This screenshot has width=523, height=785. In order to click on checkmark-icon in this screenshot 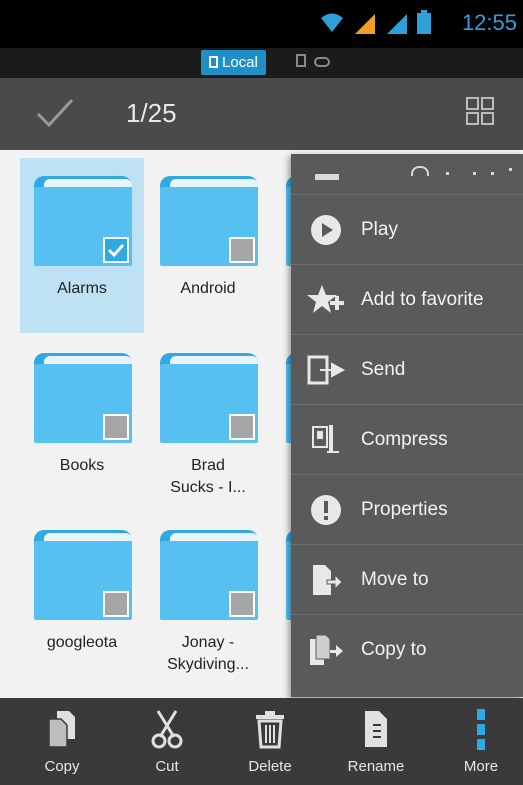, I will do `click(116, 250)`.